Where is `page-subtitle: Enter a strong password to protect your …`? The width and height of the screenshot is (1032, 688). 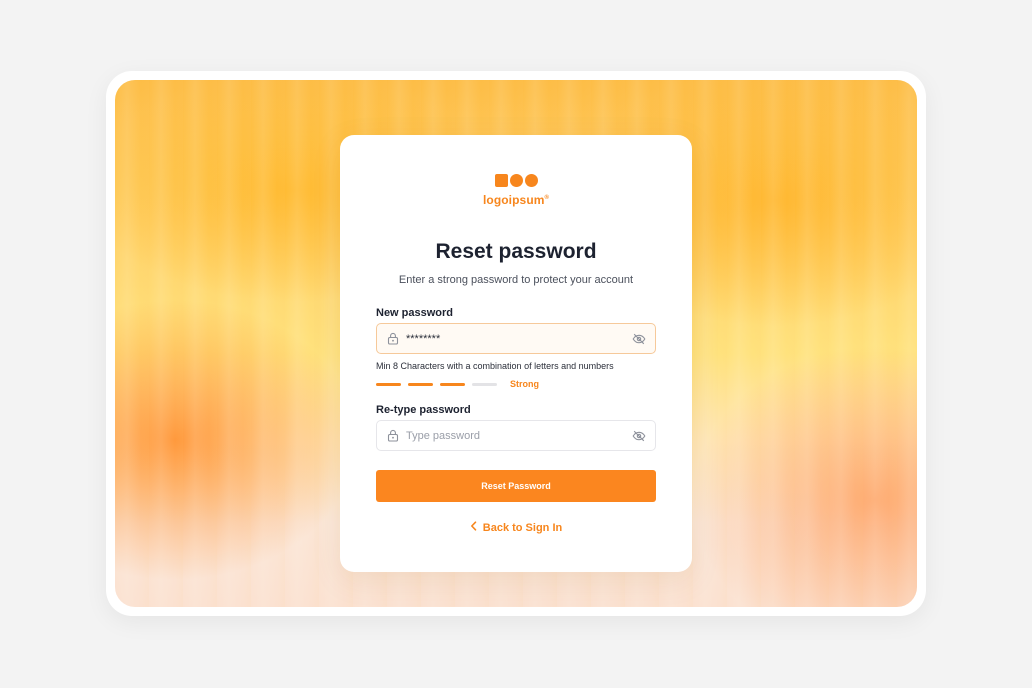 page-subtitle: Enter a strong password to protect your … is located at coordinates (516, 280).